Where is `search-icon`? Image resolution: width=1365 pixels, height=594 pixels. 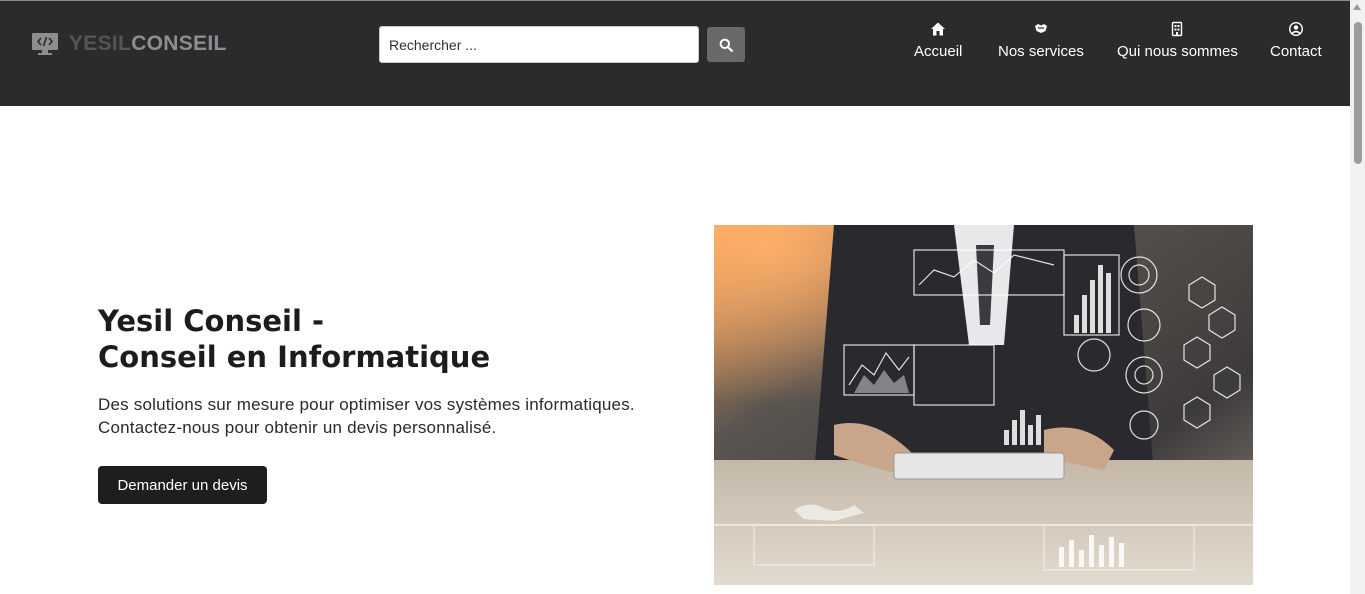
search-icon is located at coordinates (726, 45).